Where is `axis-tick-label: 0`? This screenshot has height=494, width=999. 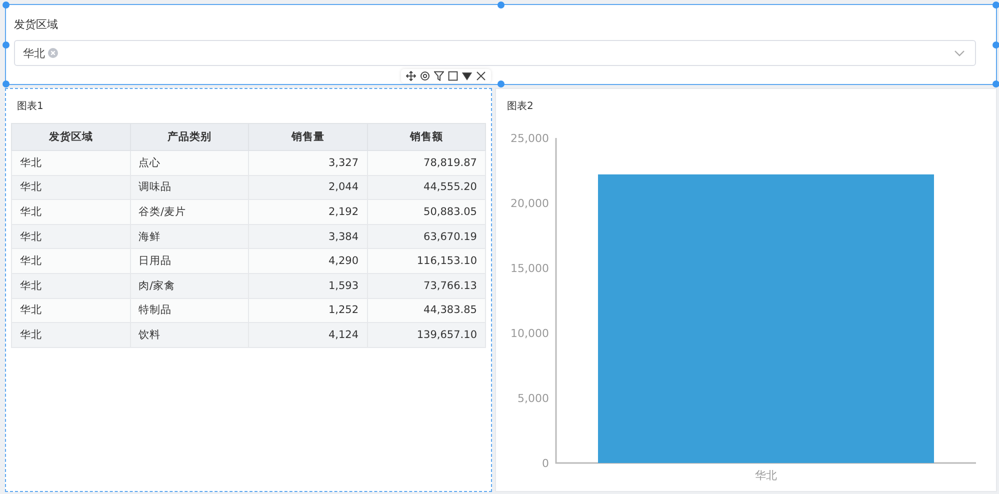
axis-tick-label: 0 is located at coordinates (545, 463).